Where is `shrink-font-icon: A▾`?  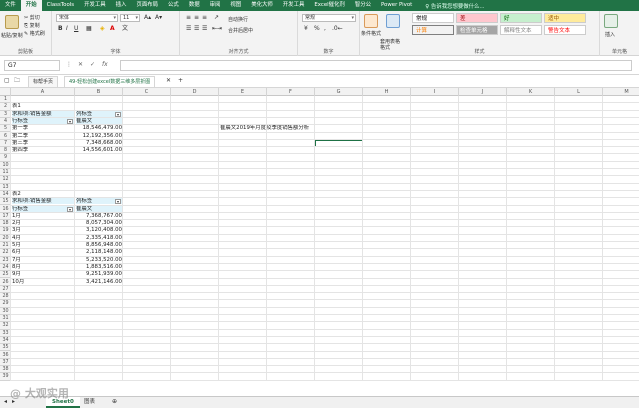 shrink-font-icon: A▾ is located at coordinates (158, 18).